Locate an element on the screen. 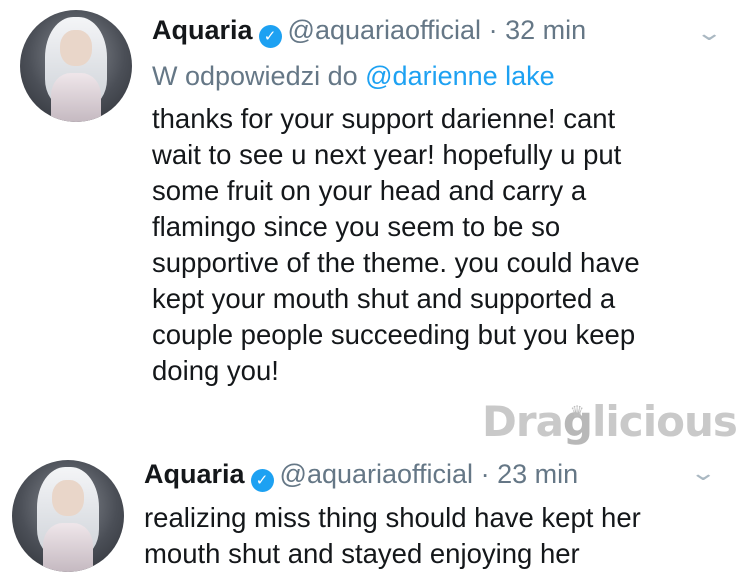  tweet-header: Aquaria ✓ @aquariaofficial · 23 min is located at coordinates (361, 475).